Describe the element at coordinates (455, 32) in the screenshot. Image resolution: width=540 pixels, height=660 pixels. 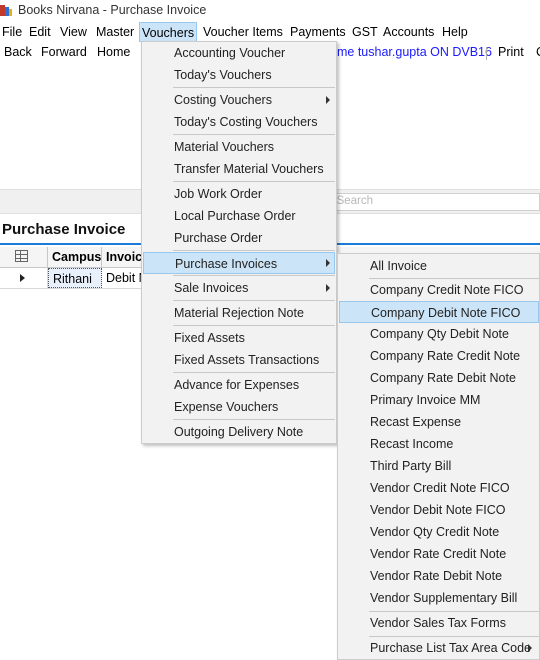
I see `menu-help: Help` at that location.